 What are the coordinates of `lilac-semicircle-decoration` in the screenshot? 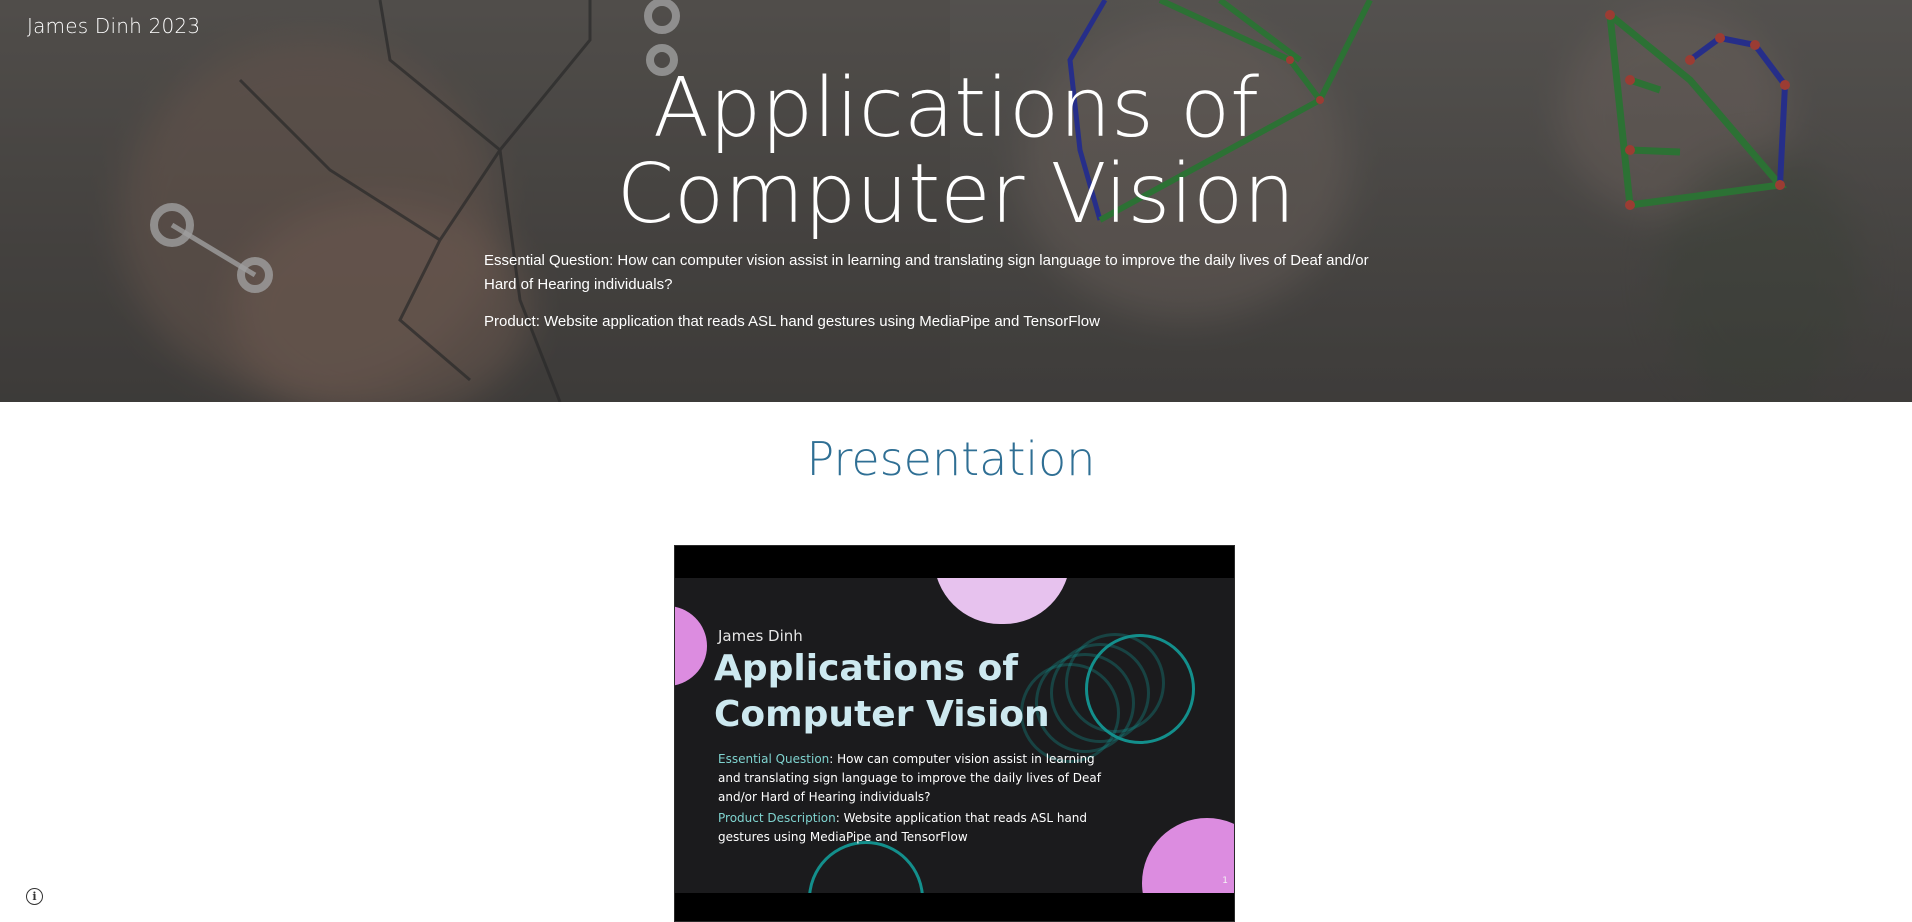 It's located at (1002, 601).